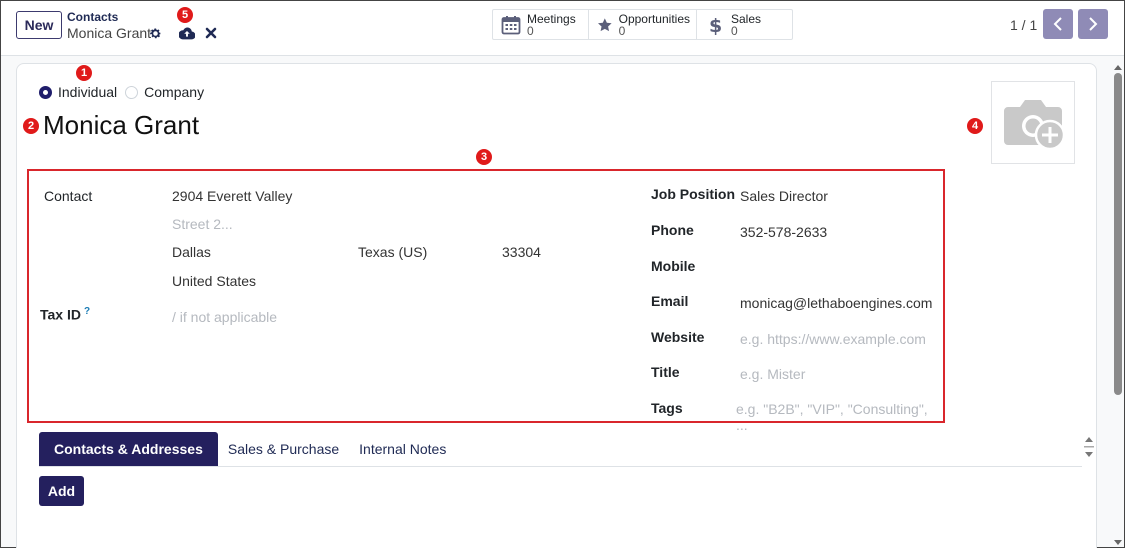 This screenshot has height=548, width=1125. I want to click on help-tooltip-icon: ?, so click(87, 311).